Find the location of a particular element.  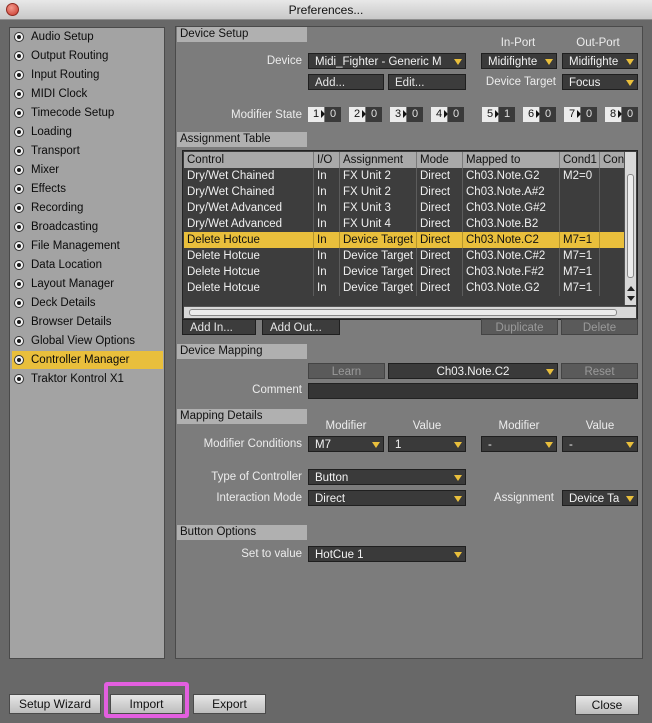

sidebar-item-output-routing: Output Routing is located at coordinates (87, 56).